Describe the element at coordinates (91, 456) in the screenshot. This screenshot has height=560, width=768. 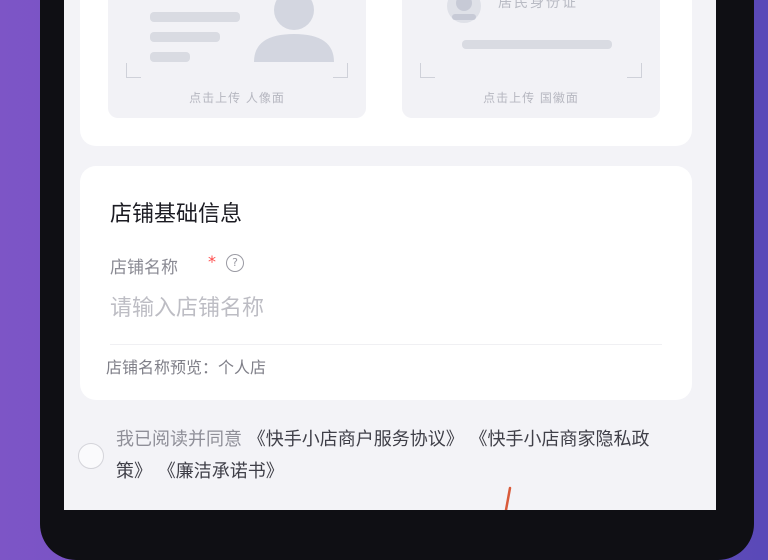
I see `agreement-checkbox` at that location.